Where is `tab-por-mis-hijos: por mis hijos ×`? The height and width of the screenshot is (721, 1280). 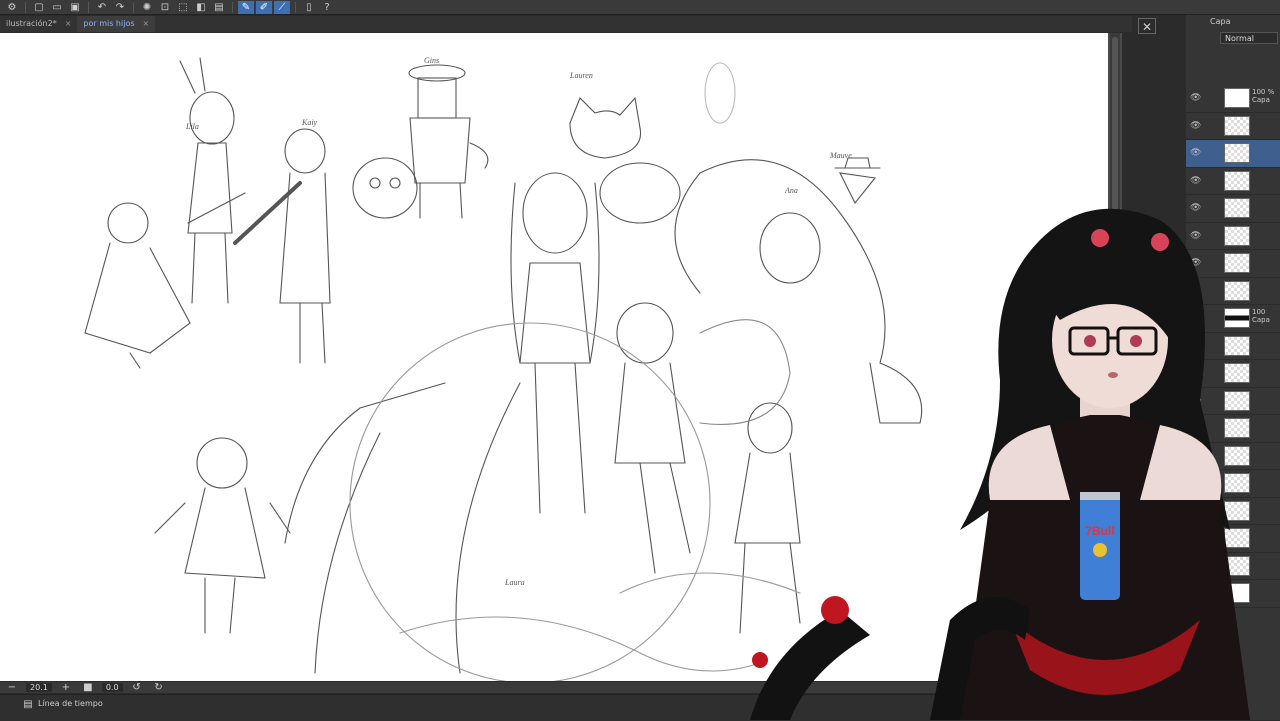
tab-por-mis-hijos: por mis hijos × is located at coordinates (116, 24).